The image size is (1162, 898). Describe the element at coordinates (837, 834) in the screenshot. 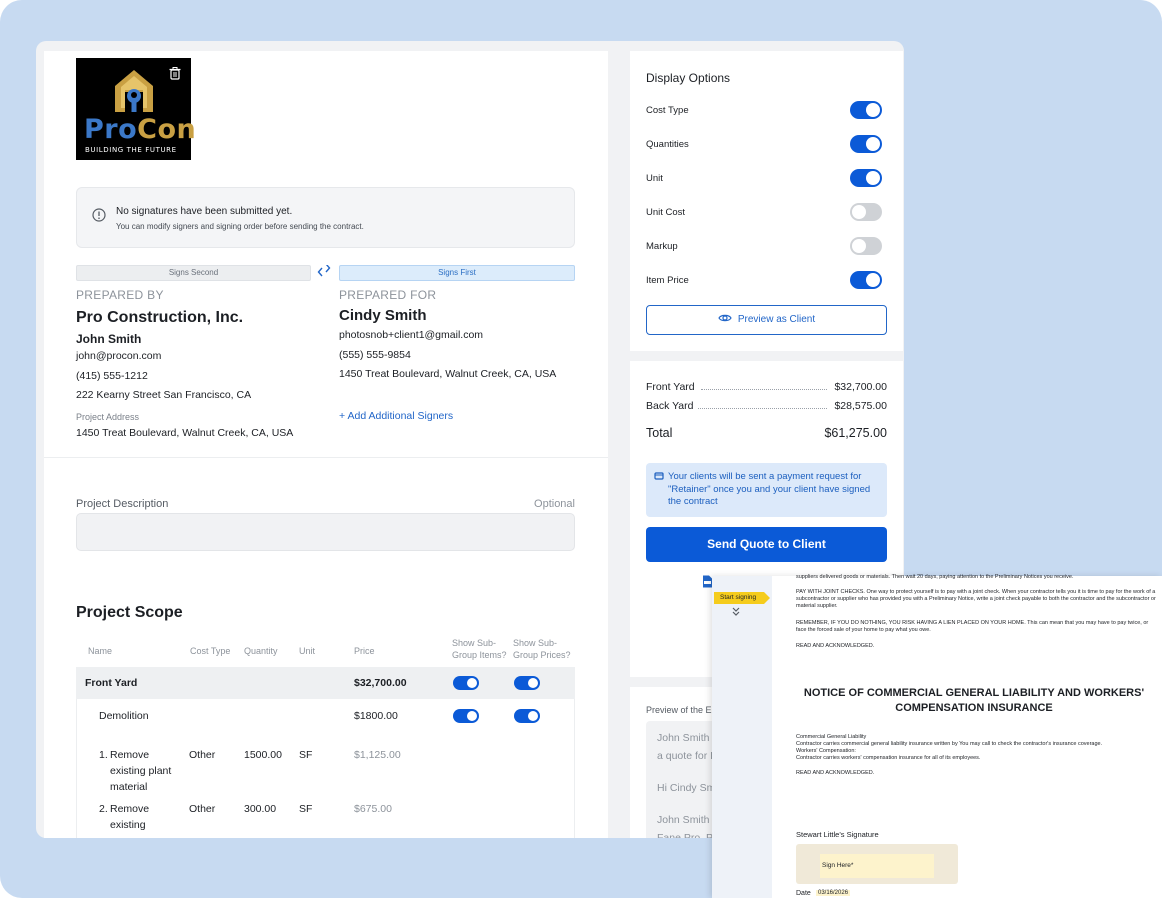

I see `signature-label: Stewart Little's Signature` at that location.